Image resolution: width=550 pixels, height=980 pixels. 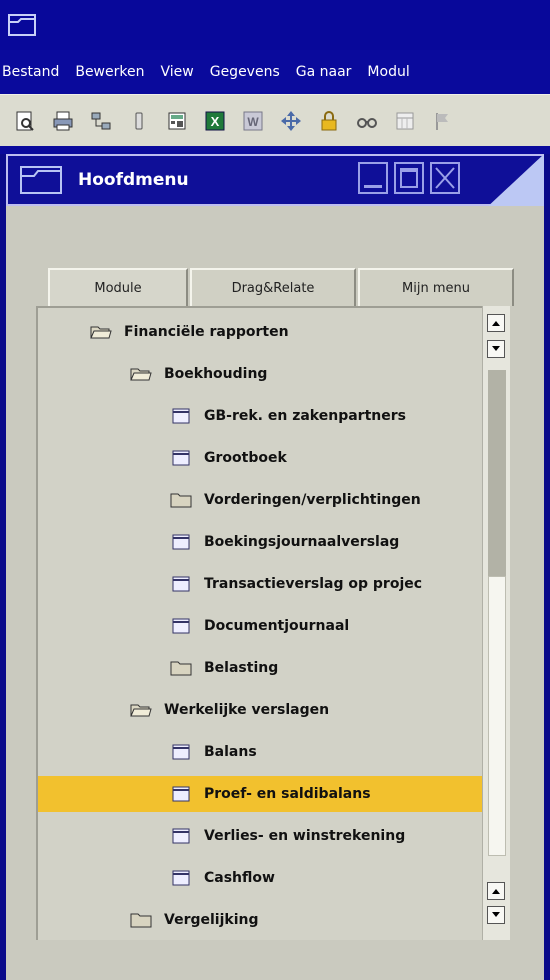 I want to click on tree-item-label: Vergelijking, so click(x=211, y=920).